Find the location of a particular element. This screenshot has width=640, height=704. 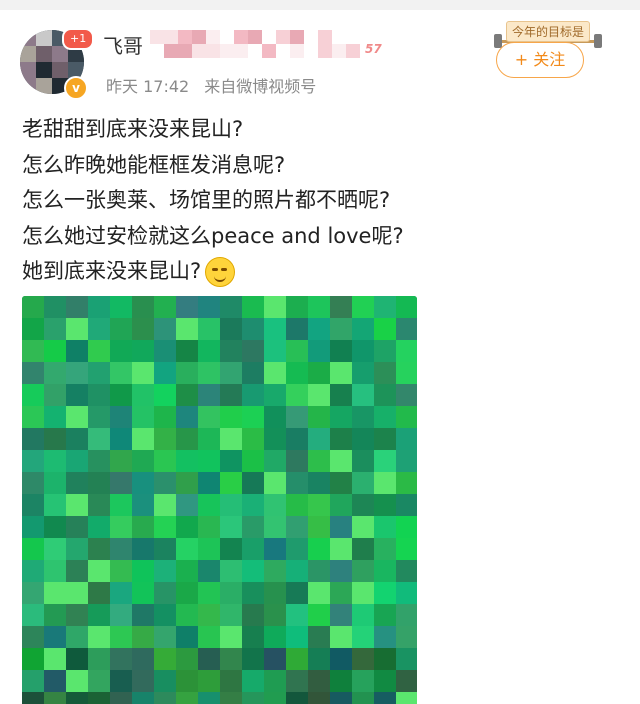

notification-badge: +1 is located at coordinates (78, 39).